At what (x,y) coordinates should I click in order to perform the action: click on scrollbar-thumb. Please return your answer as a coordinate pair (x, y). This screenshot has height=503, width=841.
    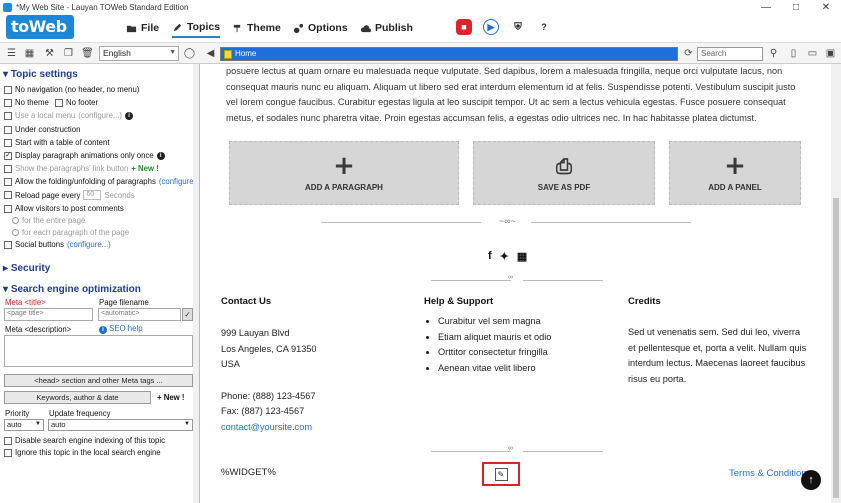
    Looking at the image, I should click on (836, 348).